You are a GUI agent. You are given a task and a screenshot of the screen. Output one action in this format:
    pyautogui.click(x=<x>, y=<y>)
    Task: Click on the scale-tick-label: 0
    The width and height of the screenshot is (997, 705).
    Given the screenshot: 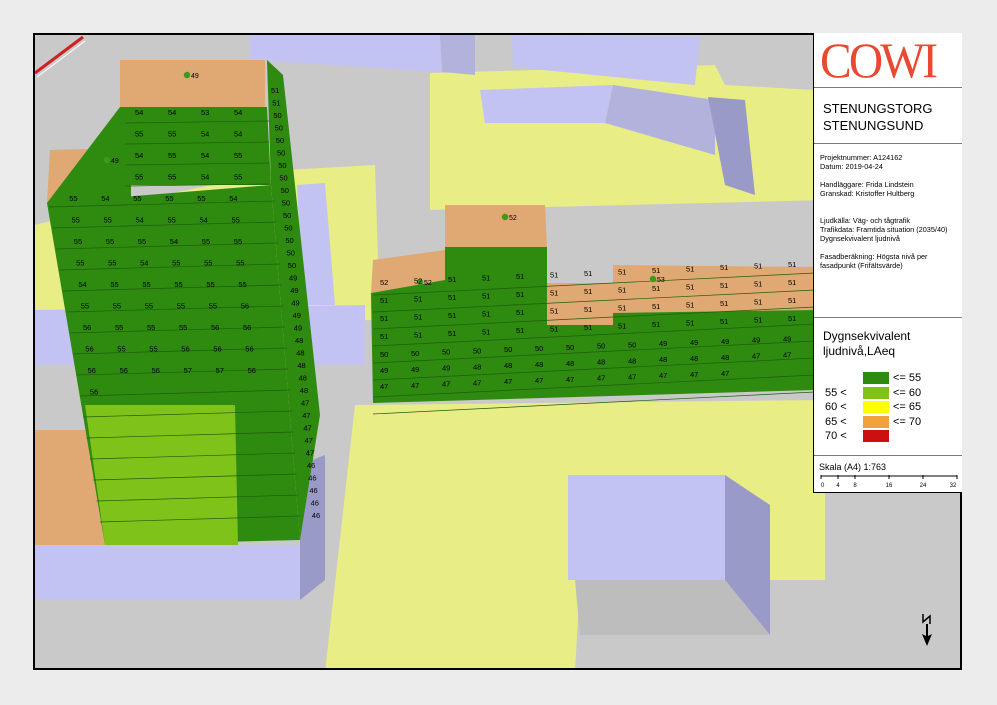 What is the action you would take?
    pyautogui.click(x=823, y=486)
    